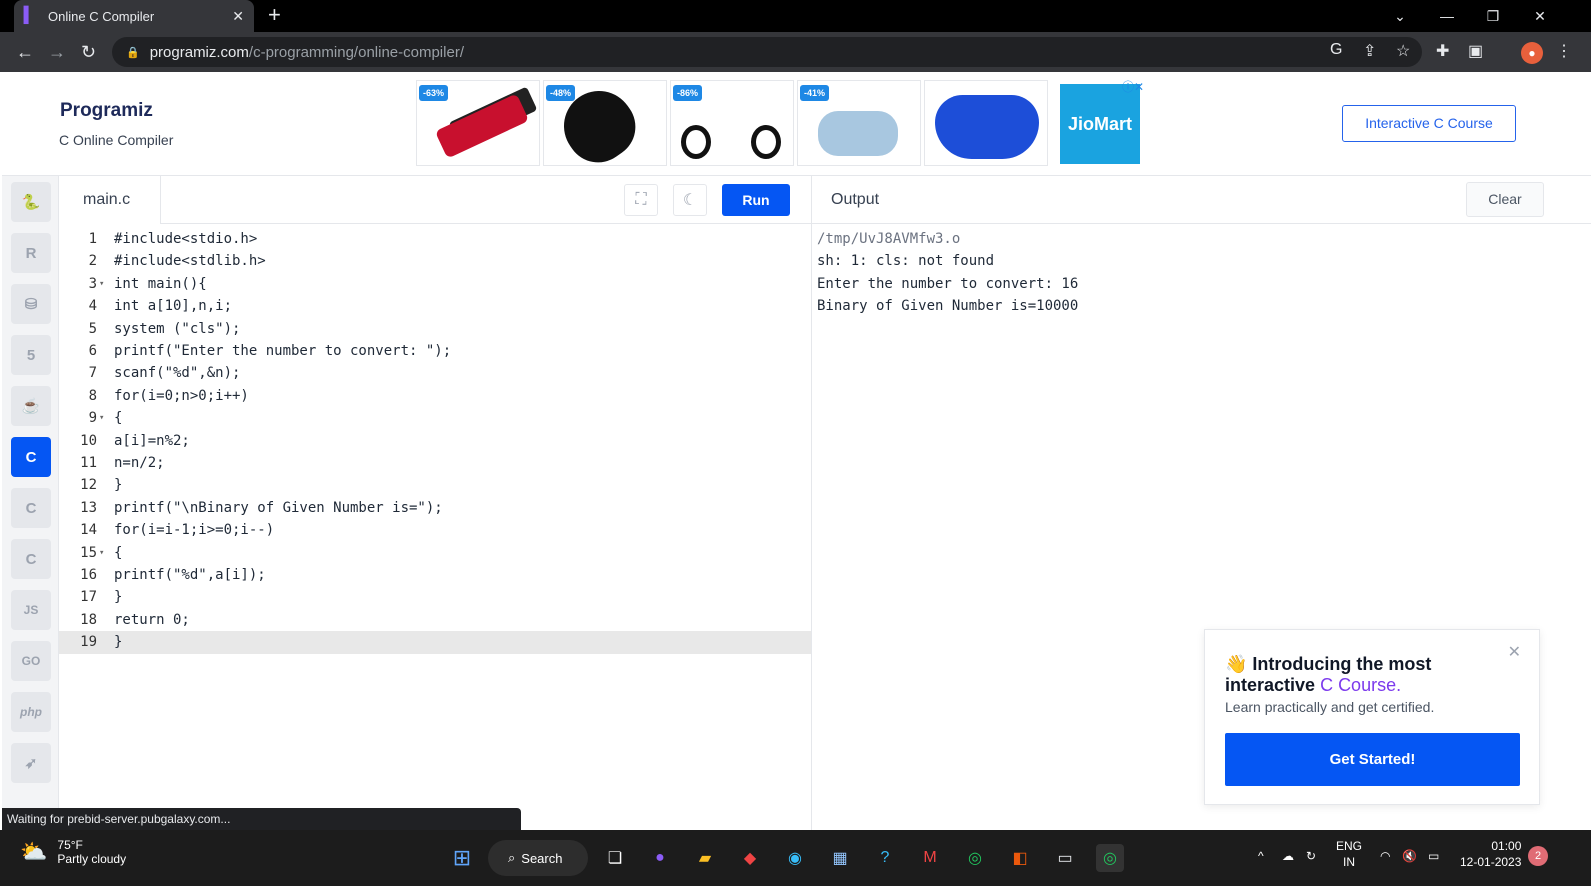 This screenshot has width=1591, height=886. What do you see at coordinates (435, 239) in the screenshot?
I see `code-line: 1 #include<stdio.h>` at bounding box center [435, 239].